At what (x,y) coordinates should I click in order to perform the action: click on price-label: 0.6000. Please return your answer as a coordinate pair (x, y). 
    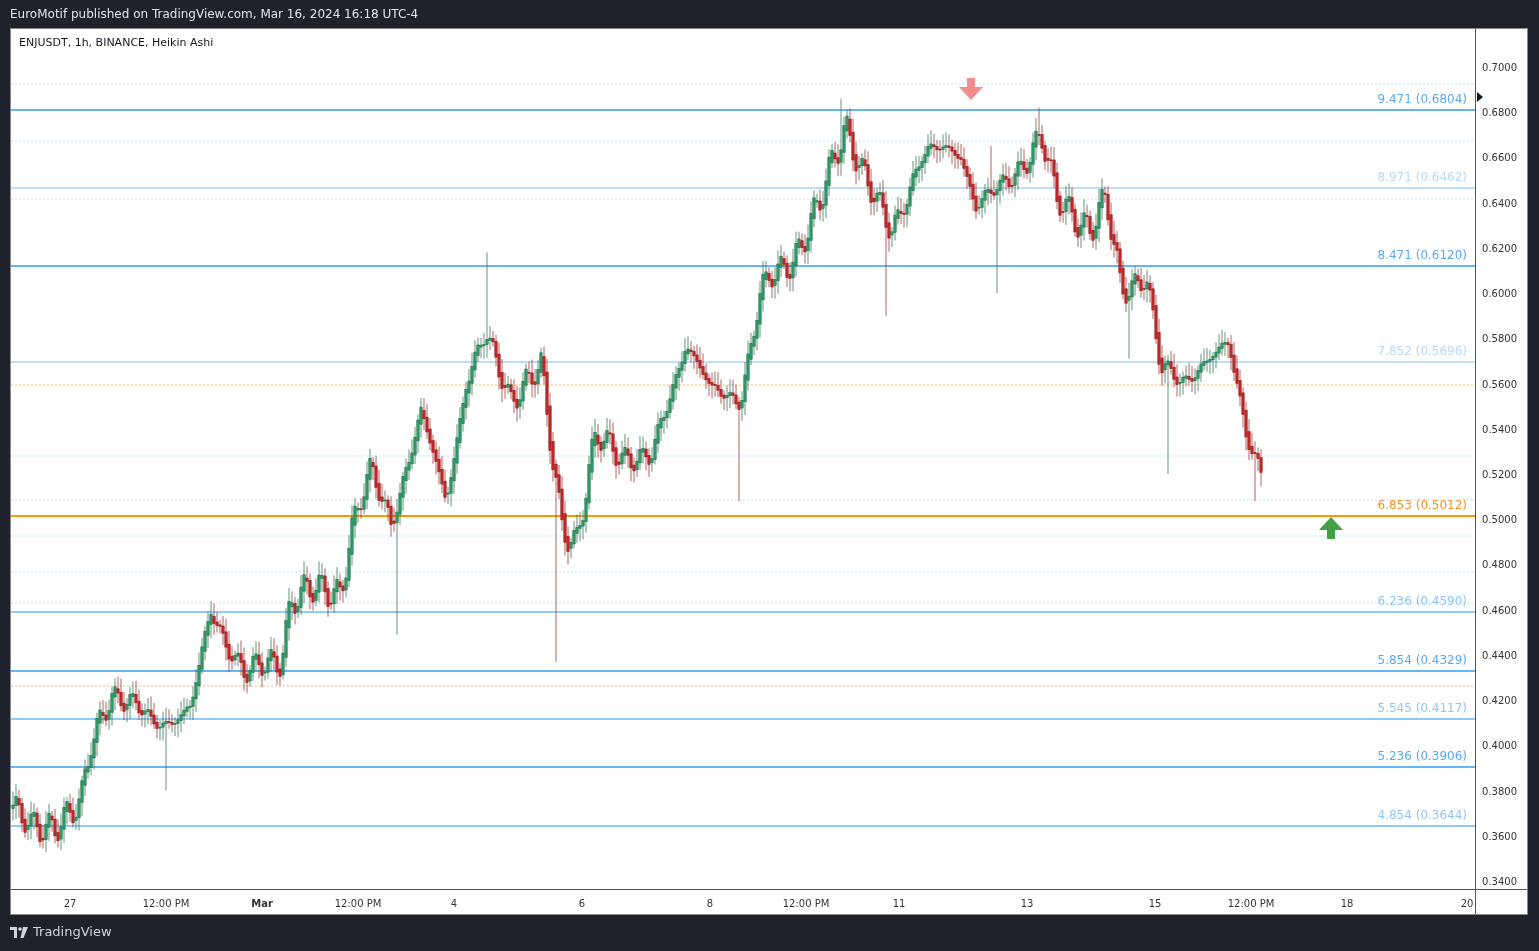
    Looking at the image, I should click on (1500, 294).